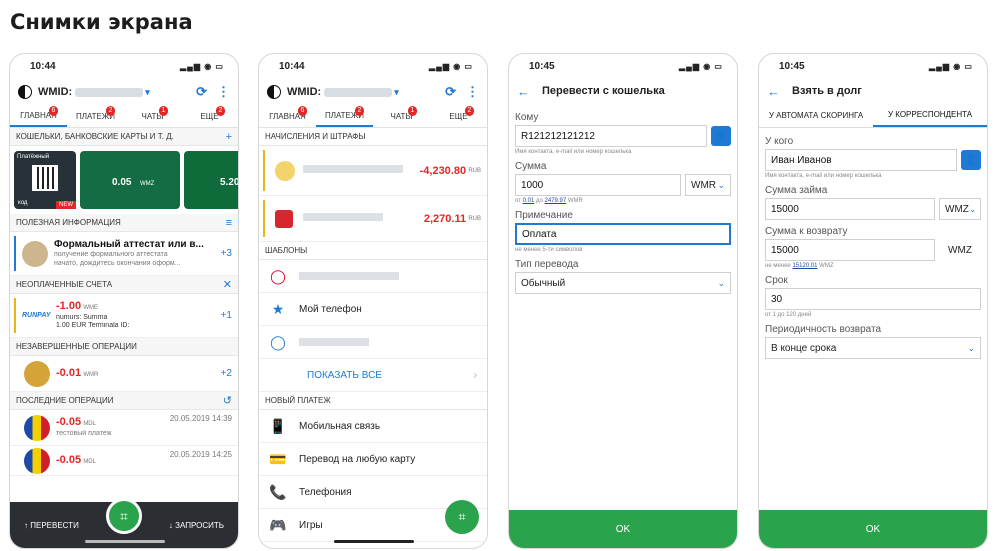 Image resolution: width=998 pixels, height=551 pixels. Describe the element at coordinates (373, 375) in the screenshot. I see `show-all-link: ПОКАЗАТЬ ВСЕ ›` at that location.